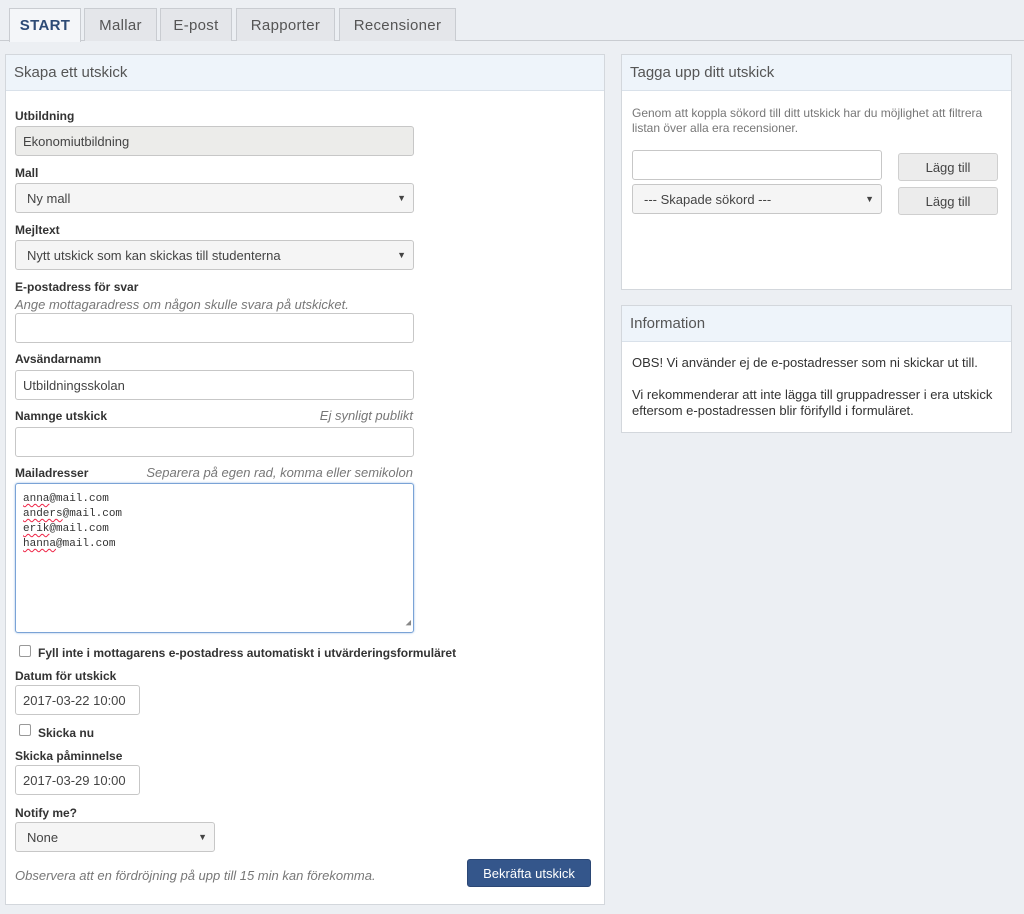 The image size is (1024, 914). I want to click on mailing-name-label: Namnge utskick, so click(61, 416).